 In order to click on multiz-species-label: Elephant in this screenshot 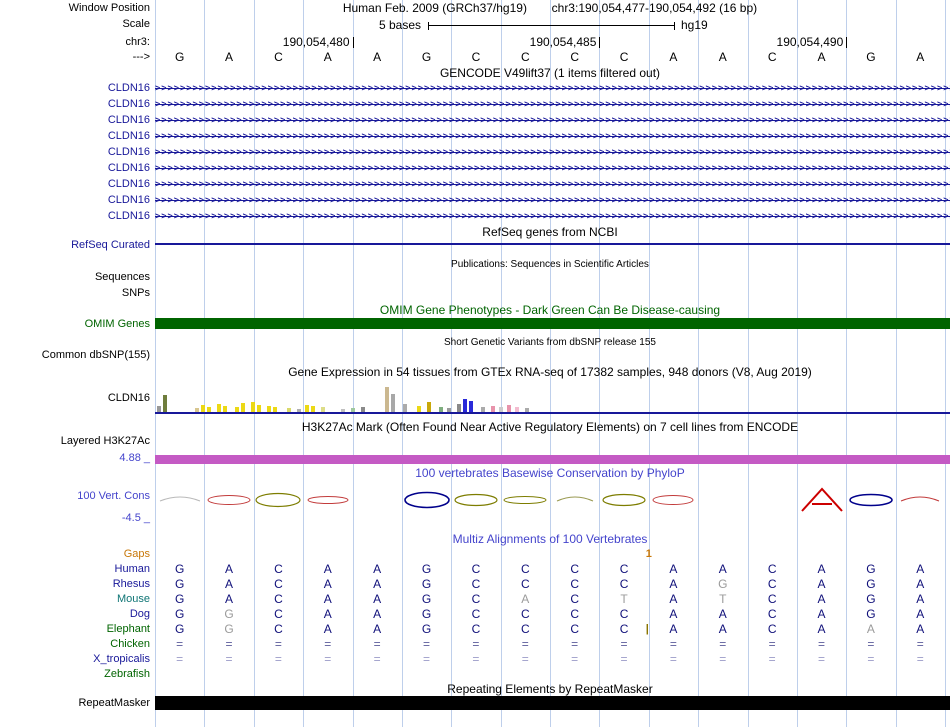, I will do `click(75, 629)`.